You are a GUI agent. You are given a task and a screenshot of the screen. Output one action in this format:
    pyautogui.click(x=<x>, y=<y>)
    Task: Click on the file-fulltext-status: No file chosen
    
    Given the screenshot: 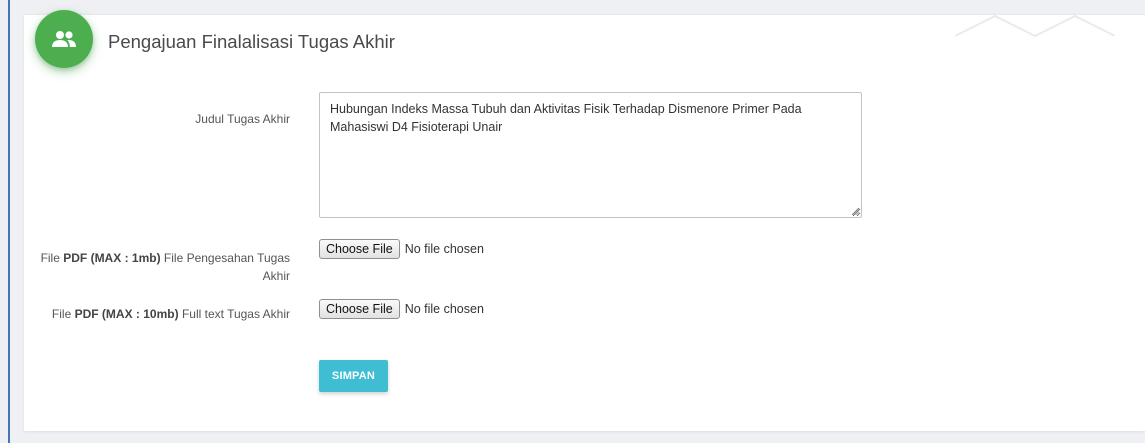 What is the action you would take?
    pyautogui.click(x=444, y=309)
    